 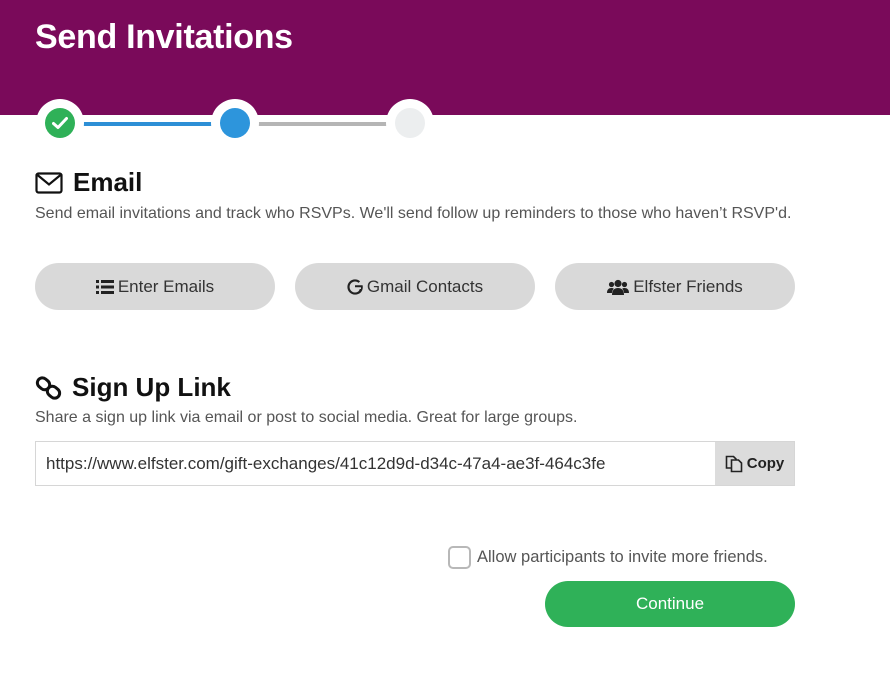 I want to click on copy-label: Copy, so click(x=765, y=463).